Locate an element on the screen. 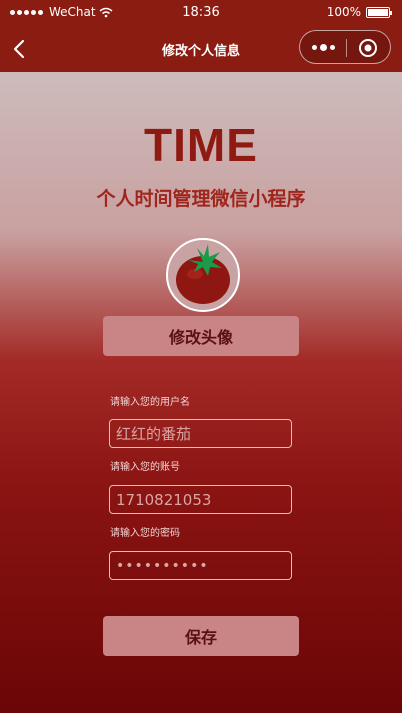 This screenshot has width=402, height=713. account-label: 请输入您的账号 is located at coordinates (145, 467).